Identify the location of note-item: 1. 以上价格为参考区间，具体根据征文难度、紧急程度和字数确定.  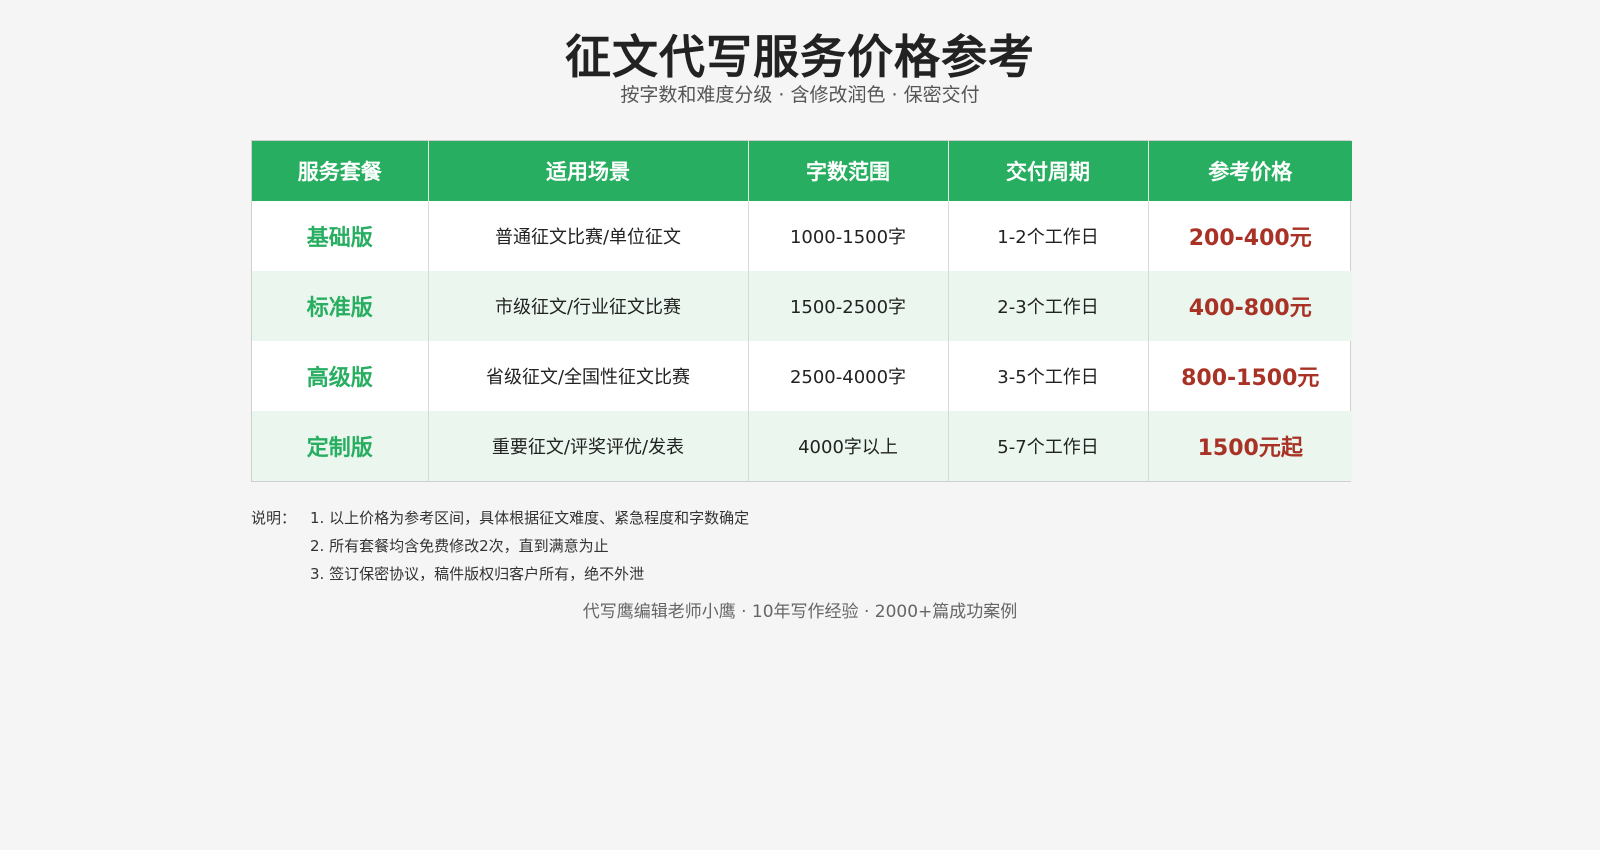
(530, 518).